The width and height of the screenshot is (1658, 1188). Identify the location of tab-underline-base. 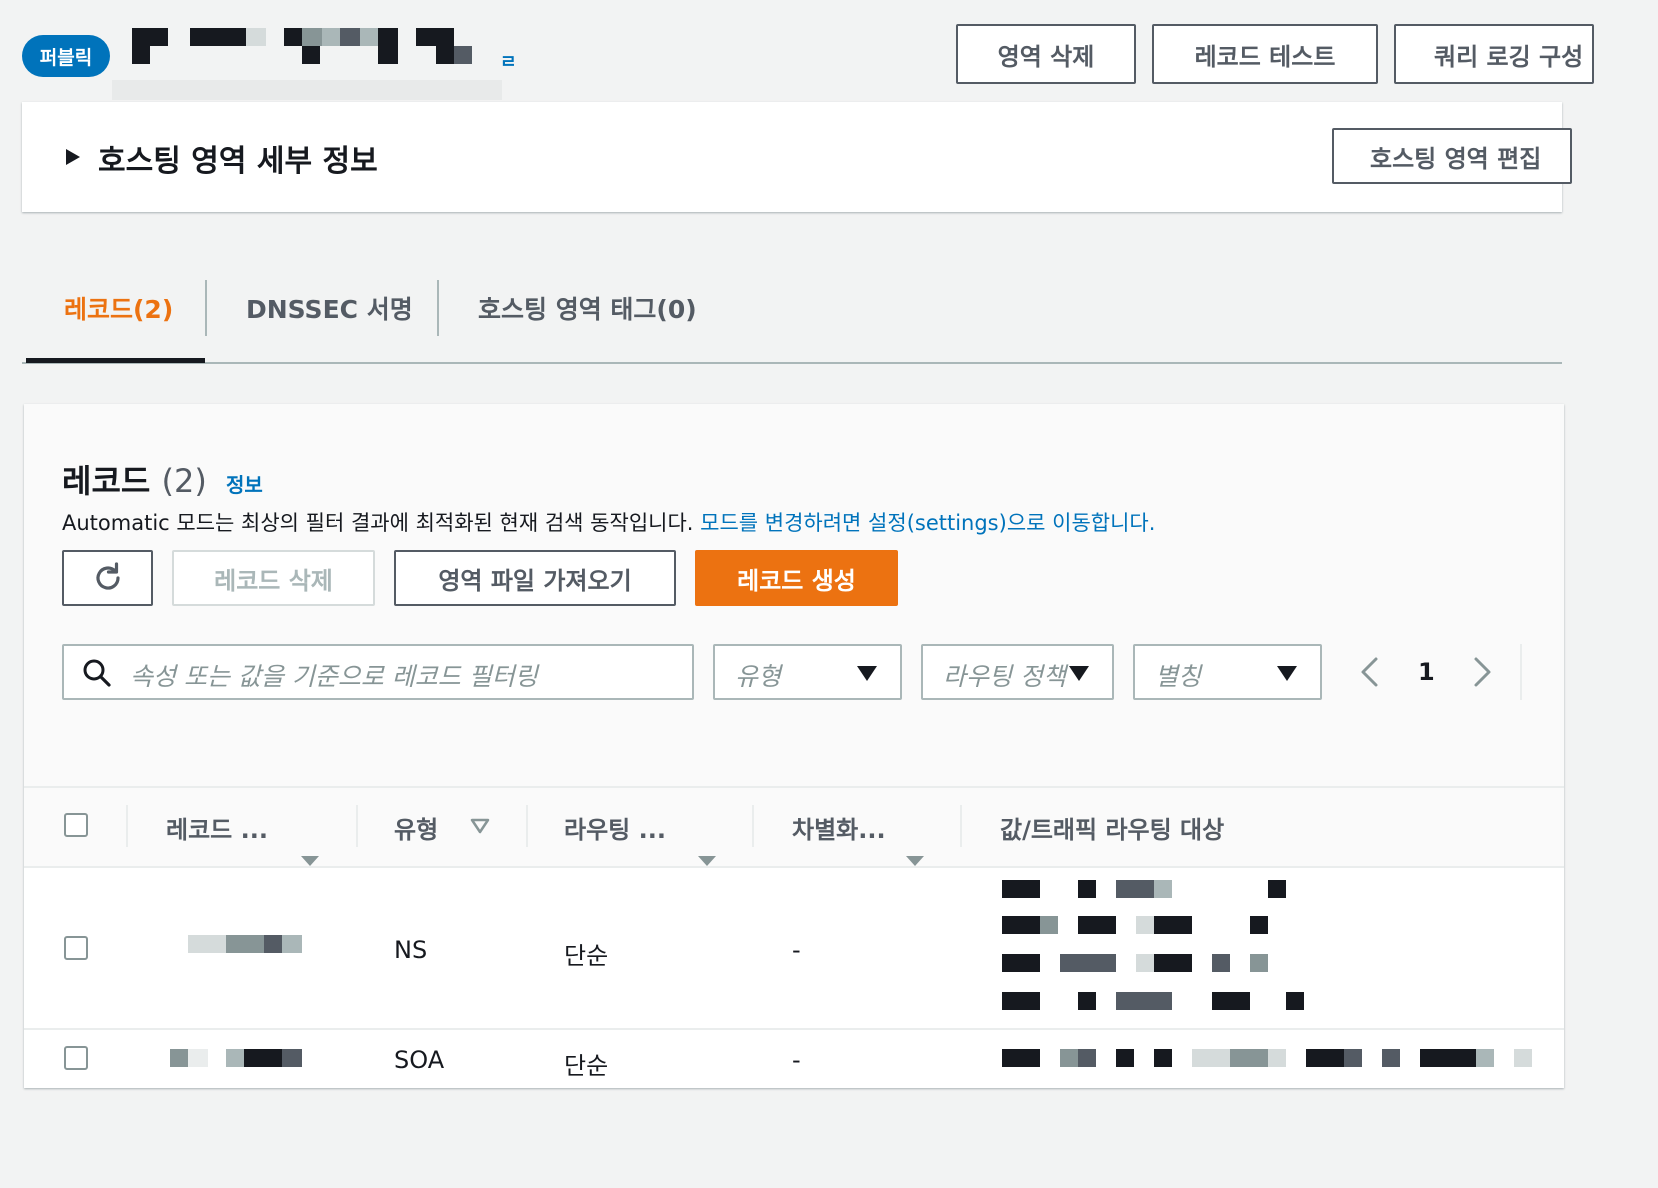
(792, 363).